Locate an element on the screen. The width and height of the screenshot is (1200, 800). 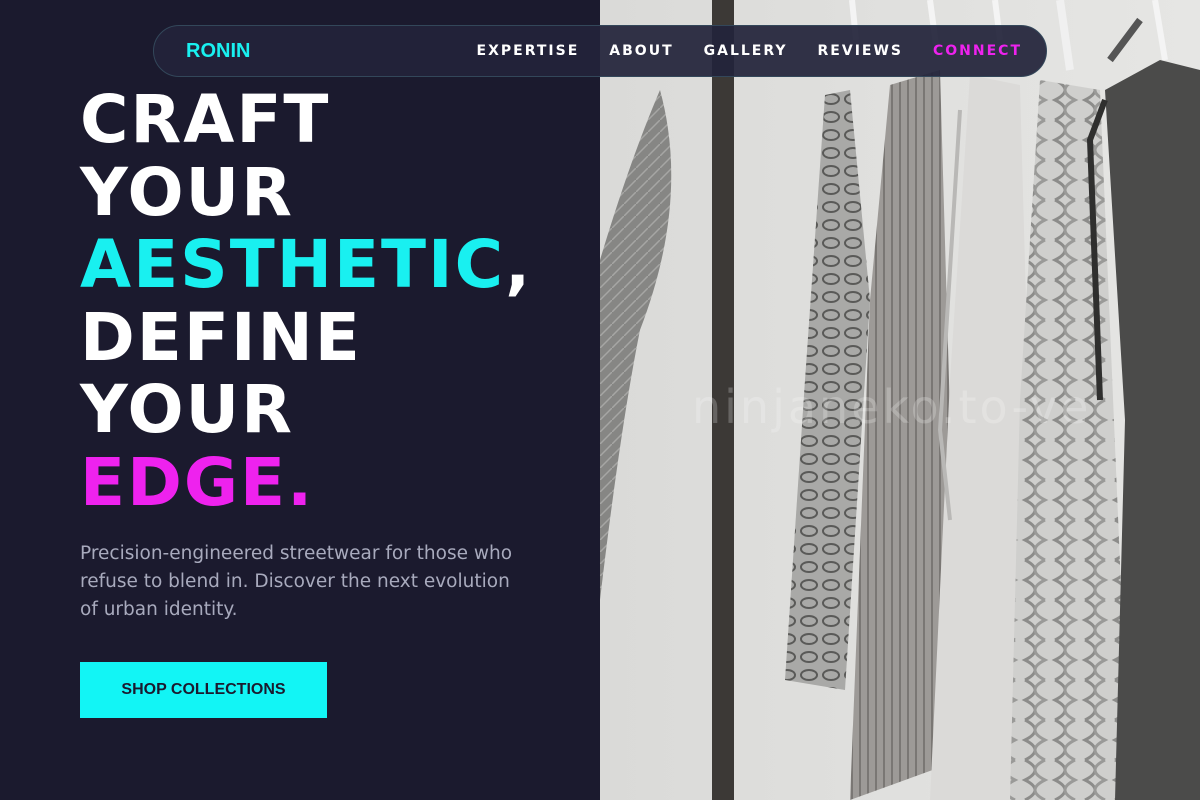
headline-line-3: AESTHETIC, is located at coordinates (306, 264).